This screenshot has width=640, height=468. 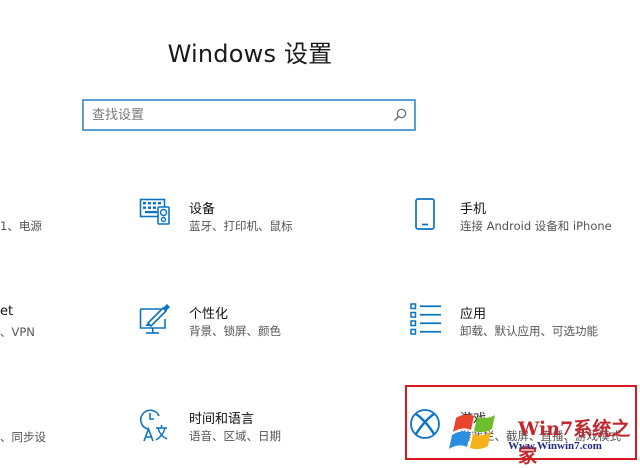 What do you see at coordinates (21, 226) in the screenshot?
I see `tile-partial-system-desc: 1、电源` at bounding box center [21, 226].